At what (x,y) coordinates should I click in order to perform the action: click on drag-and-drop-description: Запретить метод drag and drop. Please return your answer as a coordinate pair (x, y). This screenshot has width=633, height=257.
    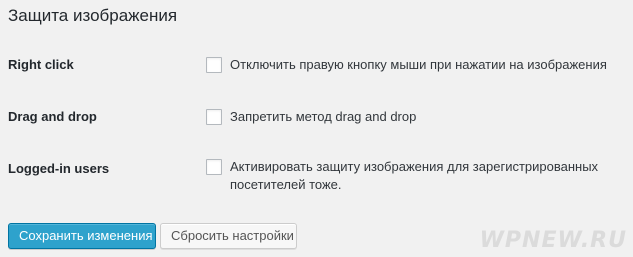
    Looking at the image, I should click on (323, 117).